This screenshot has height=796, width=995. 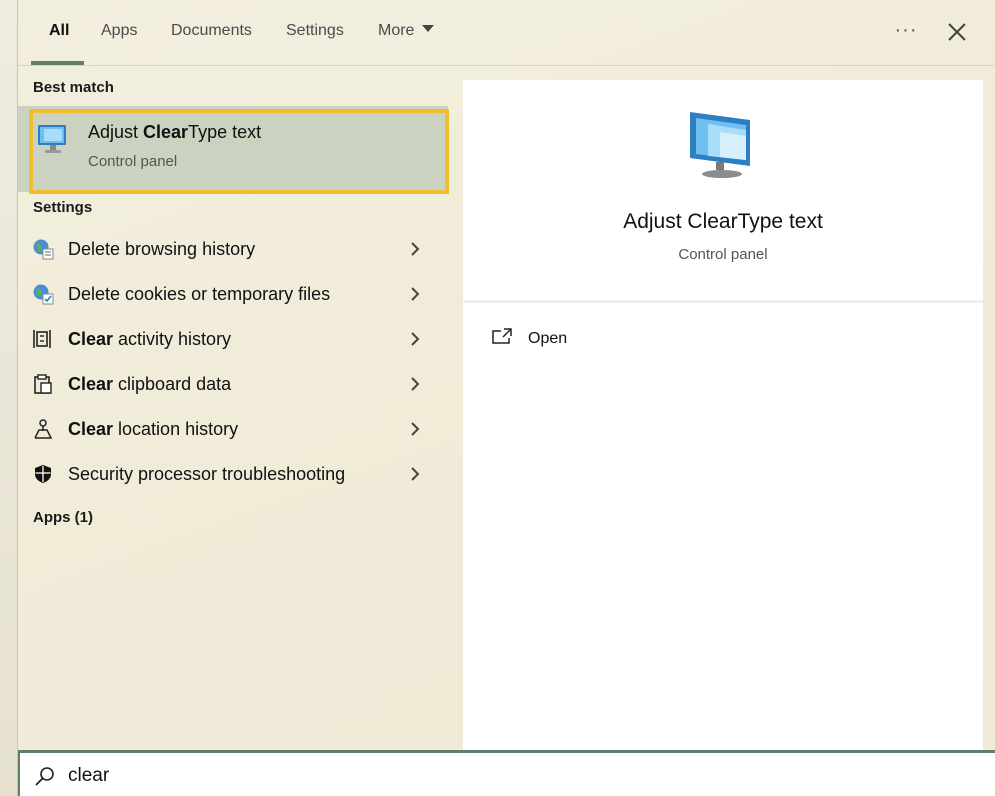 What do you see at coordinates (150, 384) in the screenshot?
I see `setting-label: Clear clipboard data` at bounding box center [150, 384].